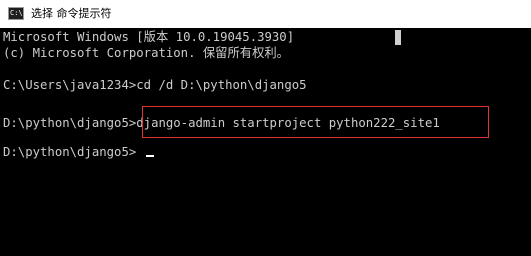  Describe the element at coordinates (315, 122) in the screenshot. I see `command-highlight-box` at that location.